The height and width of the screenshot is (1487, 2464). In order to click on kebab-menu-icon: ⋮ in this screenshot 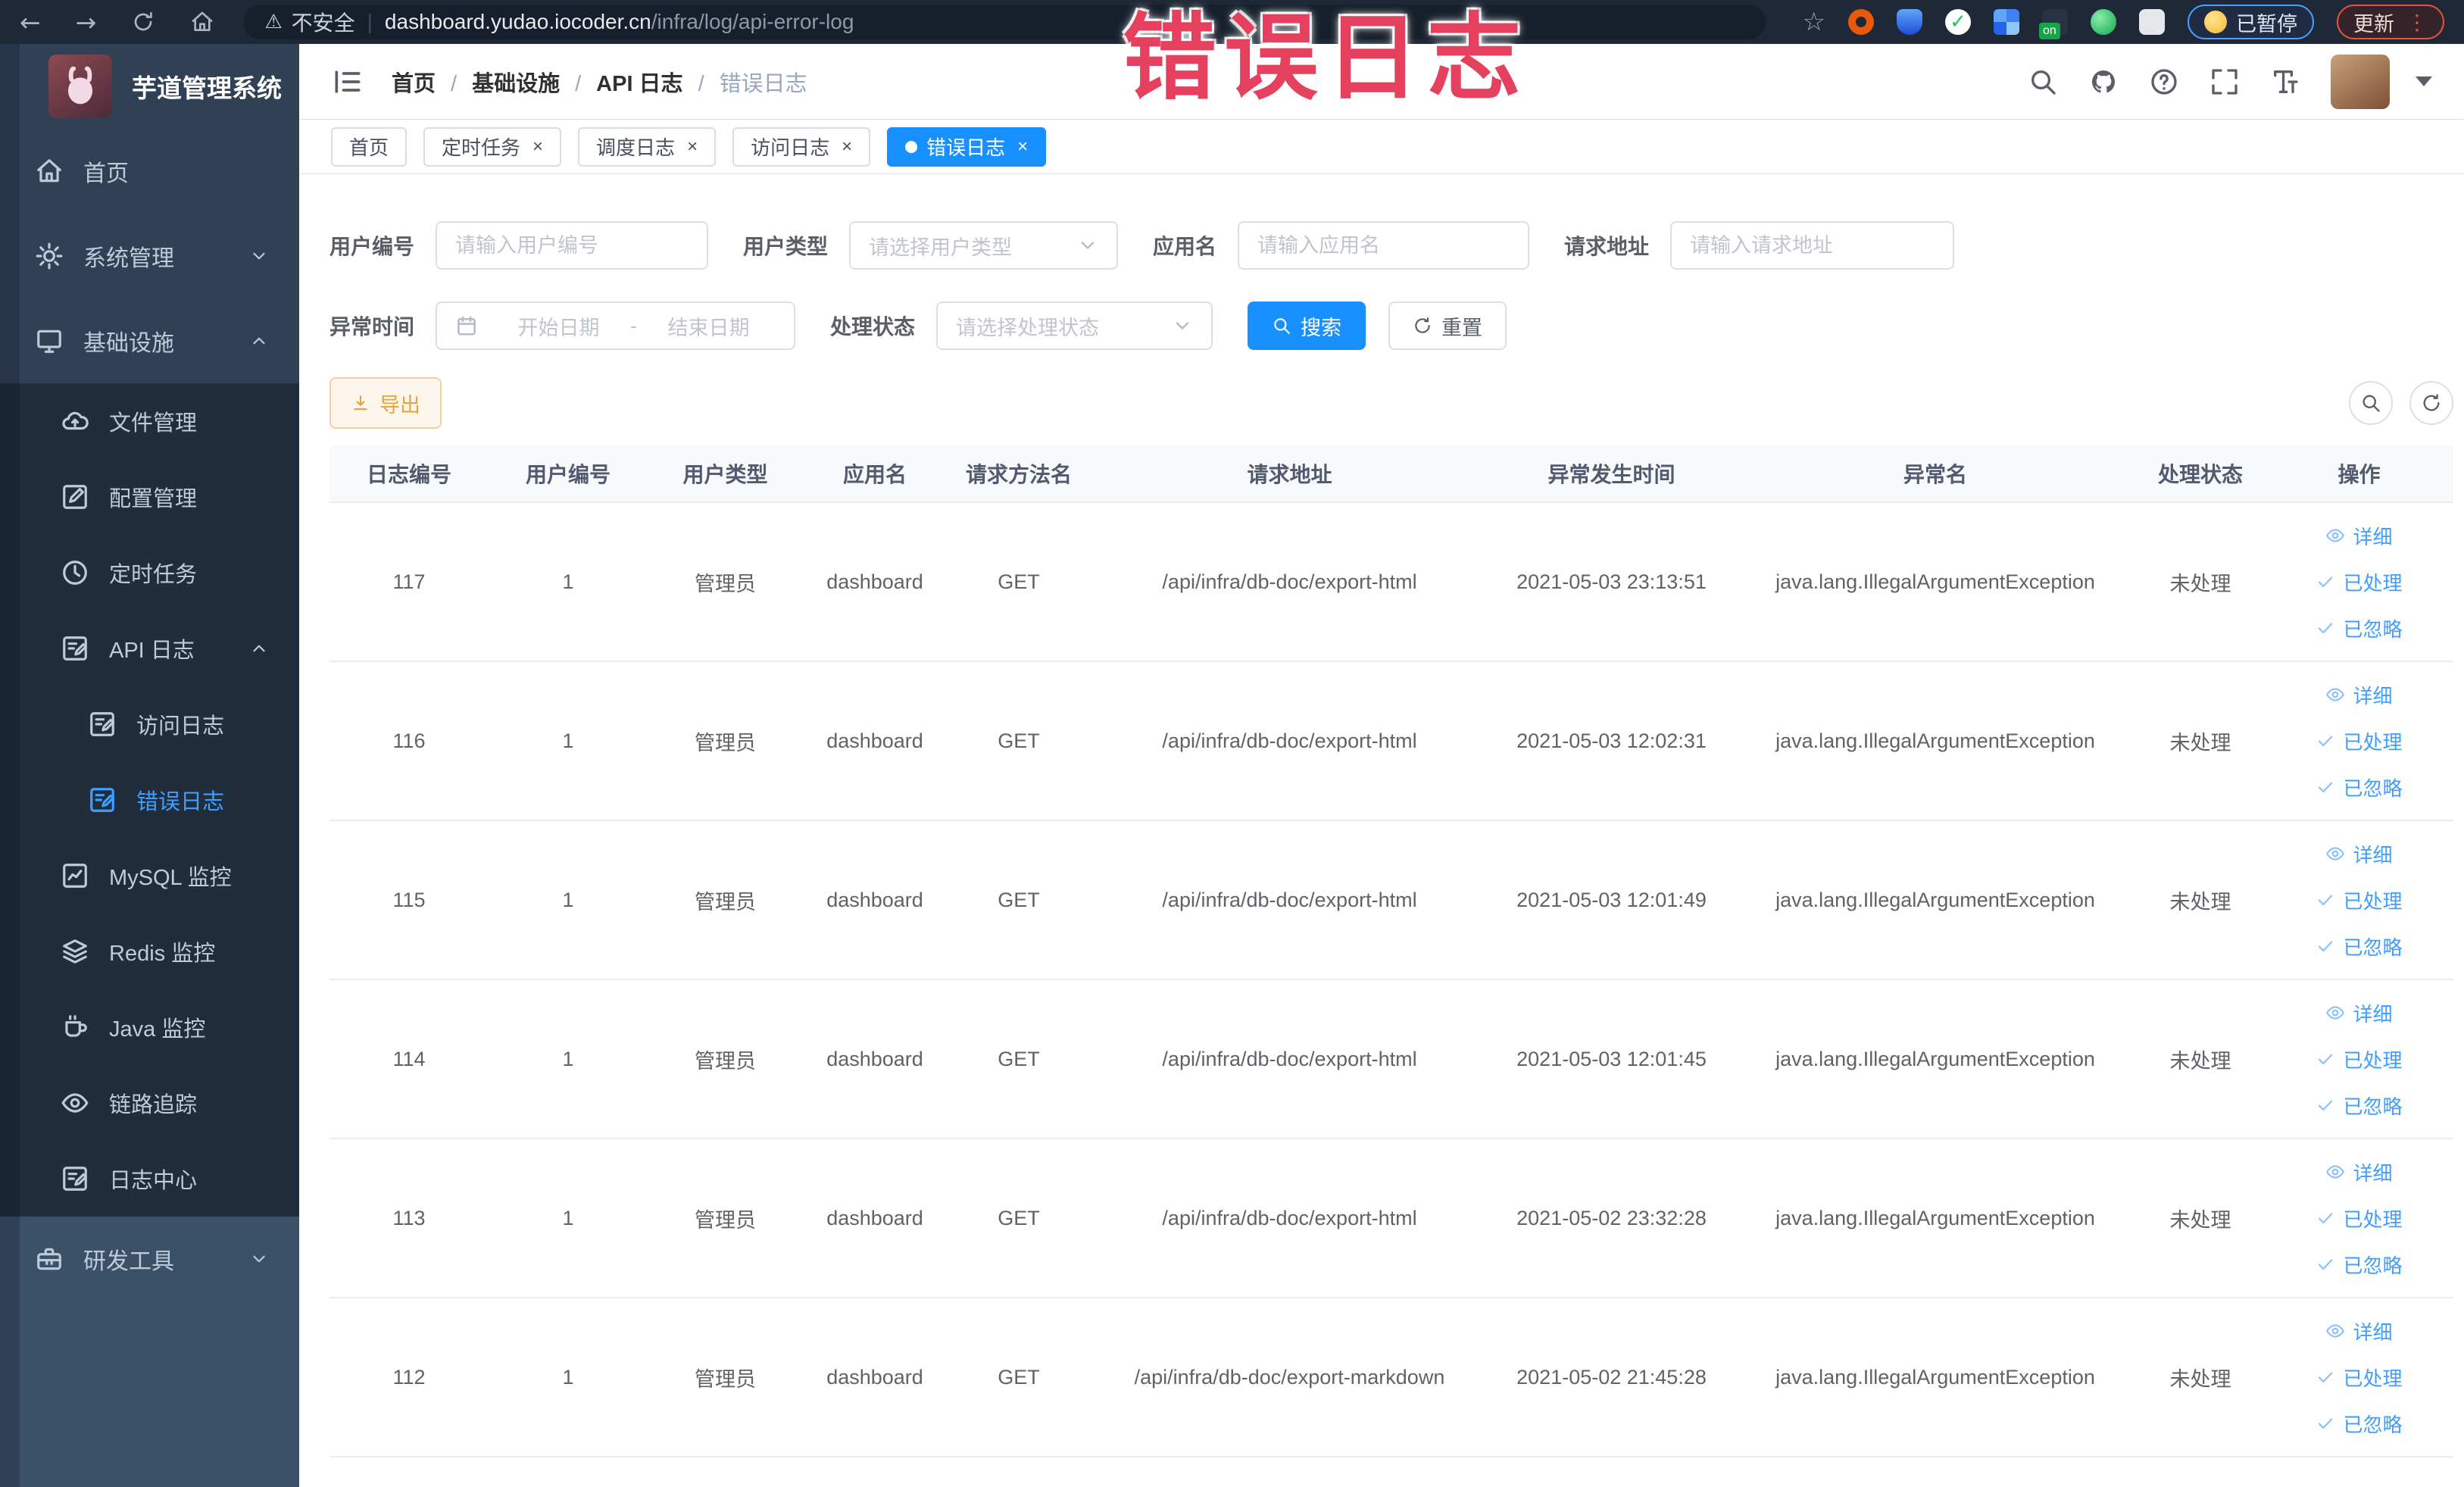, I will do `click(2417, 22)`.